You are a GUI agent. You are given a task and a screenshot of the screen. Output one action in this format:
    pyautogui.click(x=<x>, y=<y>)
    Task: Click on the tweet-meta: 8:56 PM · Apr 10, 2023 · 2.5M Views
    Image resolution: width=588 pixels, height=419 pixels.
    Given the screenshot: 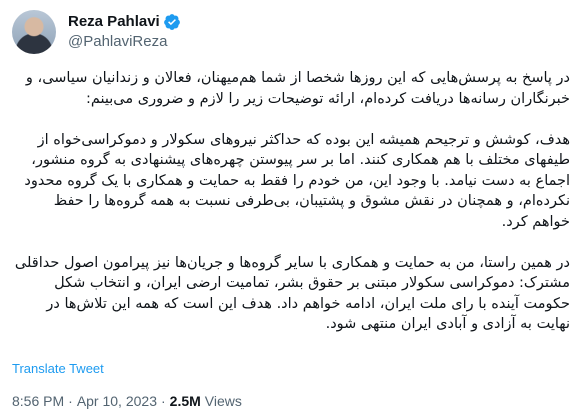 What is the action you would take?
    pyautogui.click(x=127, y=401)
    